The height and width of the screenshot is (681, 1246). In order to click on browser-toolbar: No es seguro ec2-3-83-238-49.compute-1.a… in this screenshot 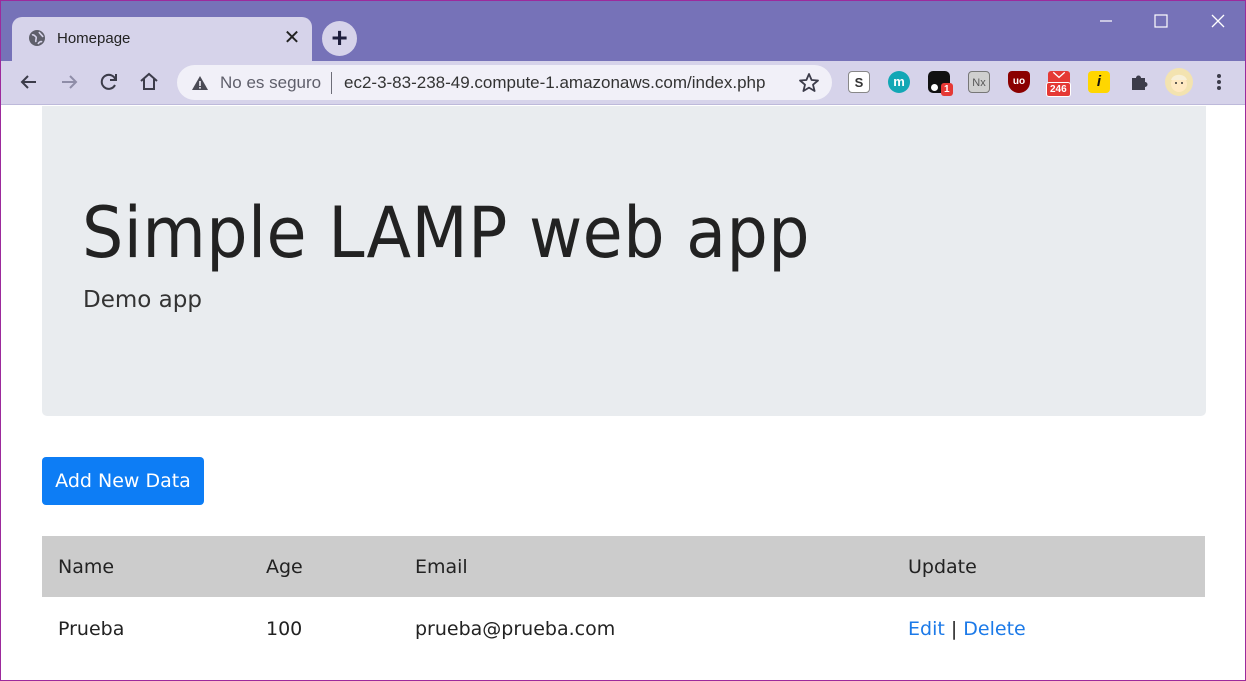, I will do `click(623, 83)`.